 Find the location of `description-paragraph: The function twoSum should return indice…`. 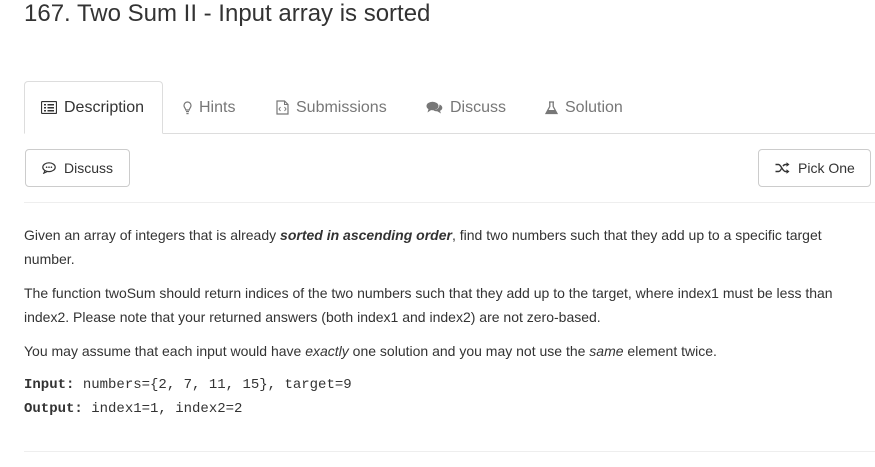

description-paragraph: The function twoSum should return indice… is located at coordinates (428, 305).